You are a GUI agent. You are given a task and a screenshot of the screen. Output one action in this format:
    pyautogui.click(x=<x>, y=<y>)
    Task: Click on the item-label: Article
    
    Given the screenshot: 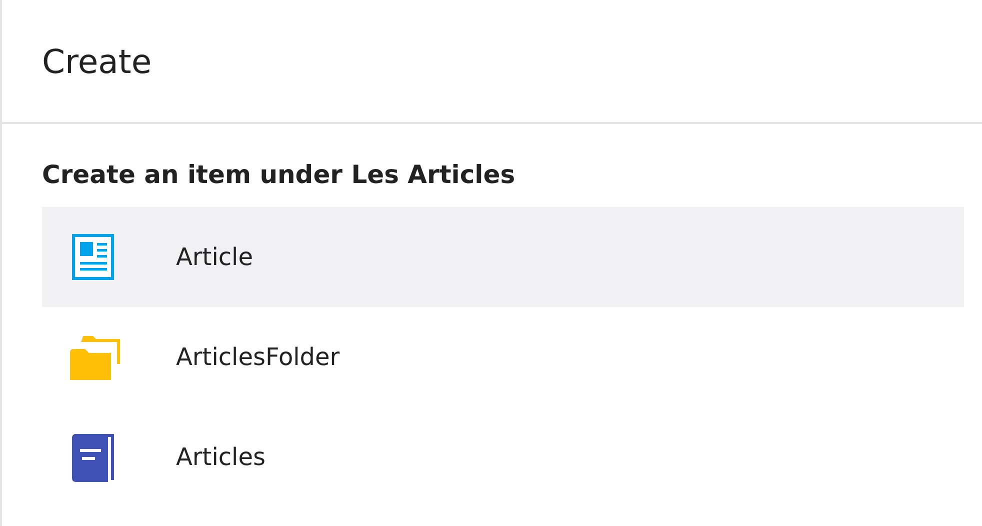 What is the action you would take?
    pyautogui.click(x=214, y=257)
    